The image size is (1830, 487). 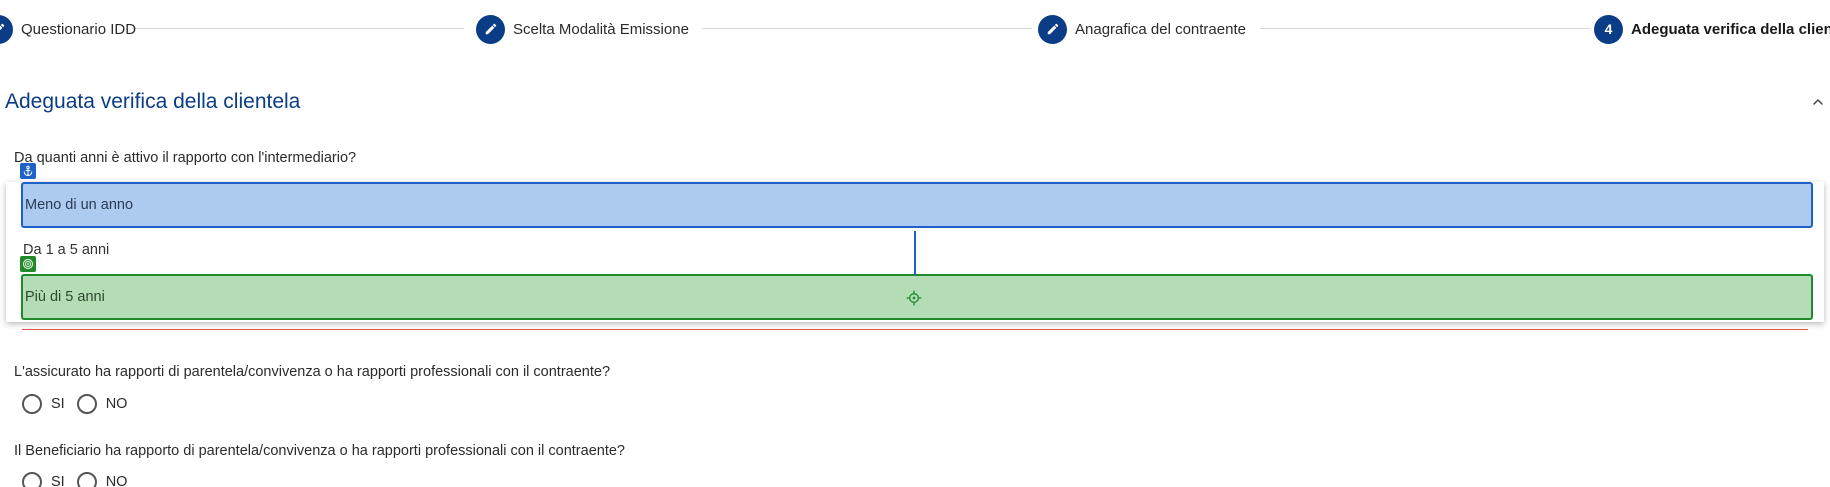 What do you see at coordinates (28, 171) in the screenshot?
I see `anchor-icon` at bounding box center [28, 171].